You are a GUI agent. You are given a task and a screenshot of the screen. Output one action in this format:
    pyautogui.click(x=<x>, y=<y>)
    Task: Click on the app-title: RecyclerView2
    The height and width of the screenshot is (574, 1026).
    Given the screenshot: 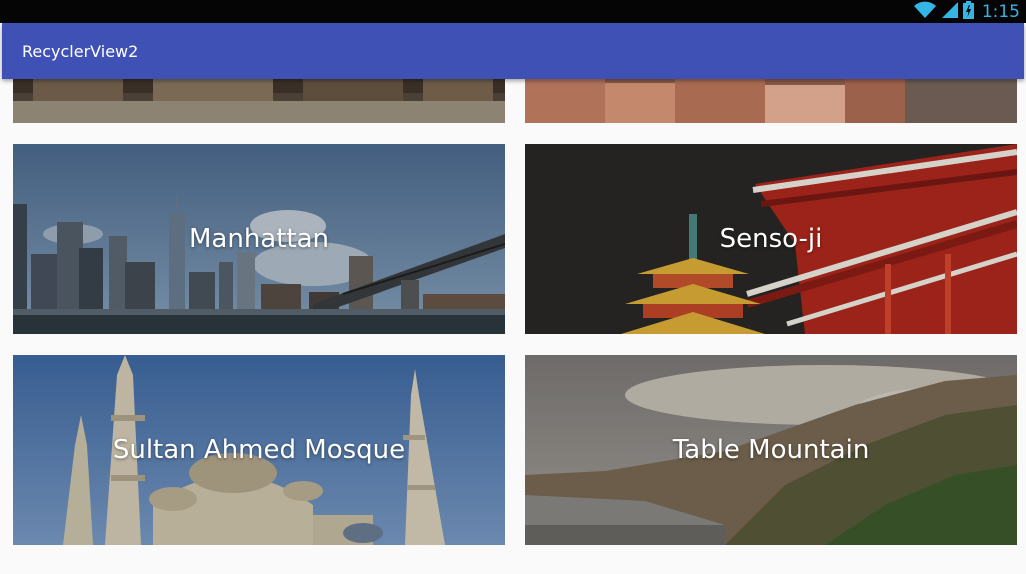 What is the action you would take?
    pyautogui.click(x=80, y=51)
    